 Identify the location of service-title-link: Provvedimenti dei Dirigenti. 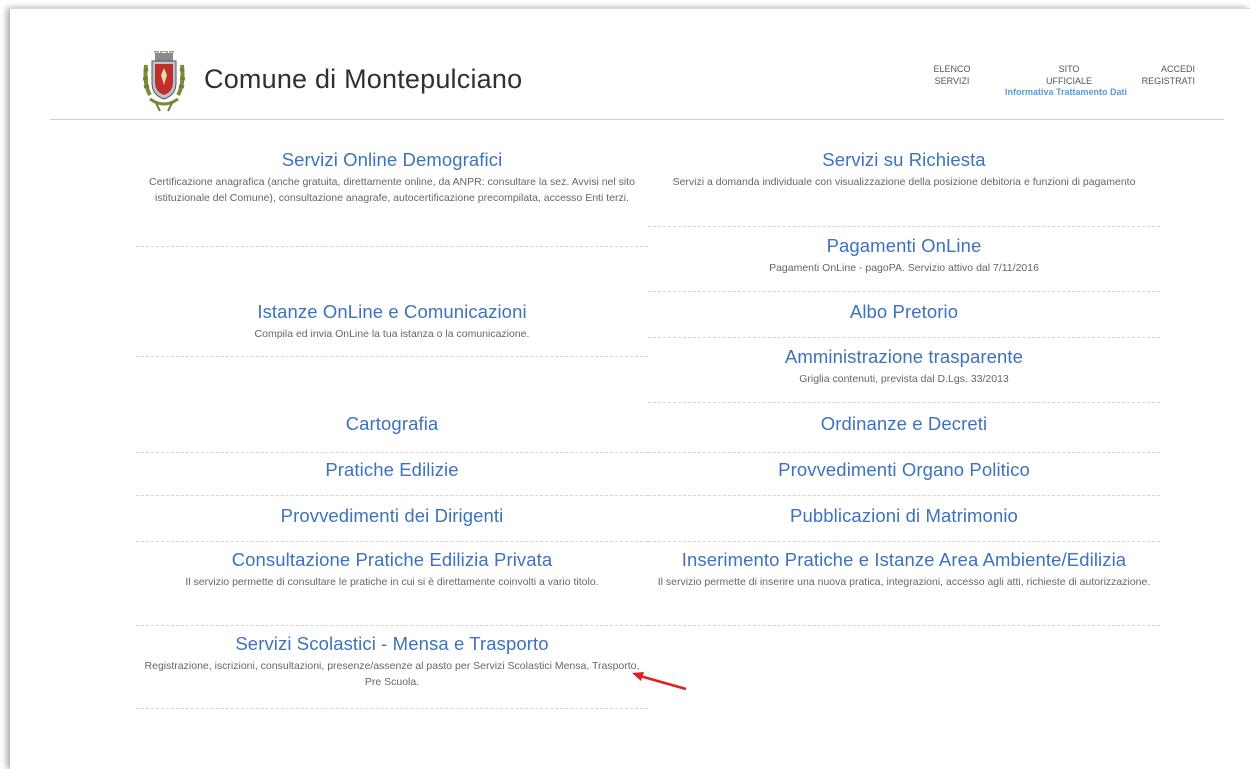
(392, 516).